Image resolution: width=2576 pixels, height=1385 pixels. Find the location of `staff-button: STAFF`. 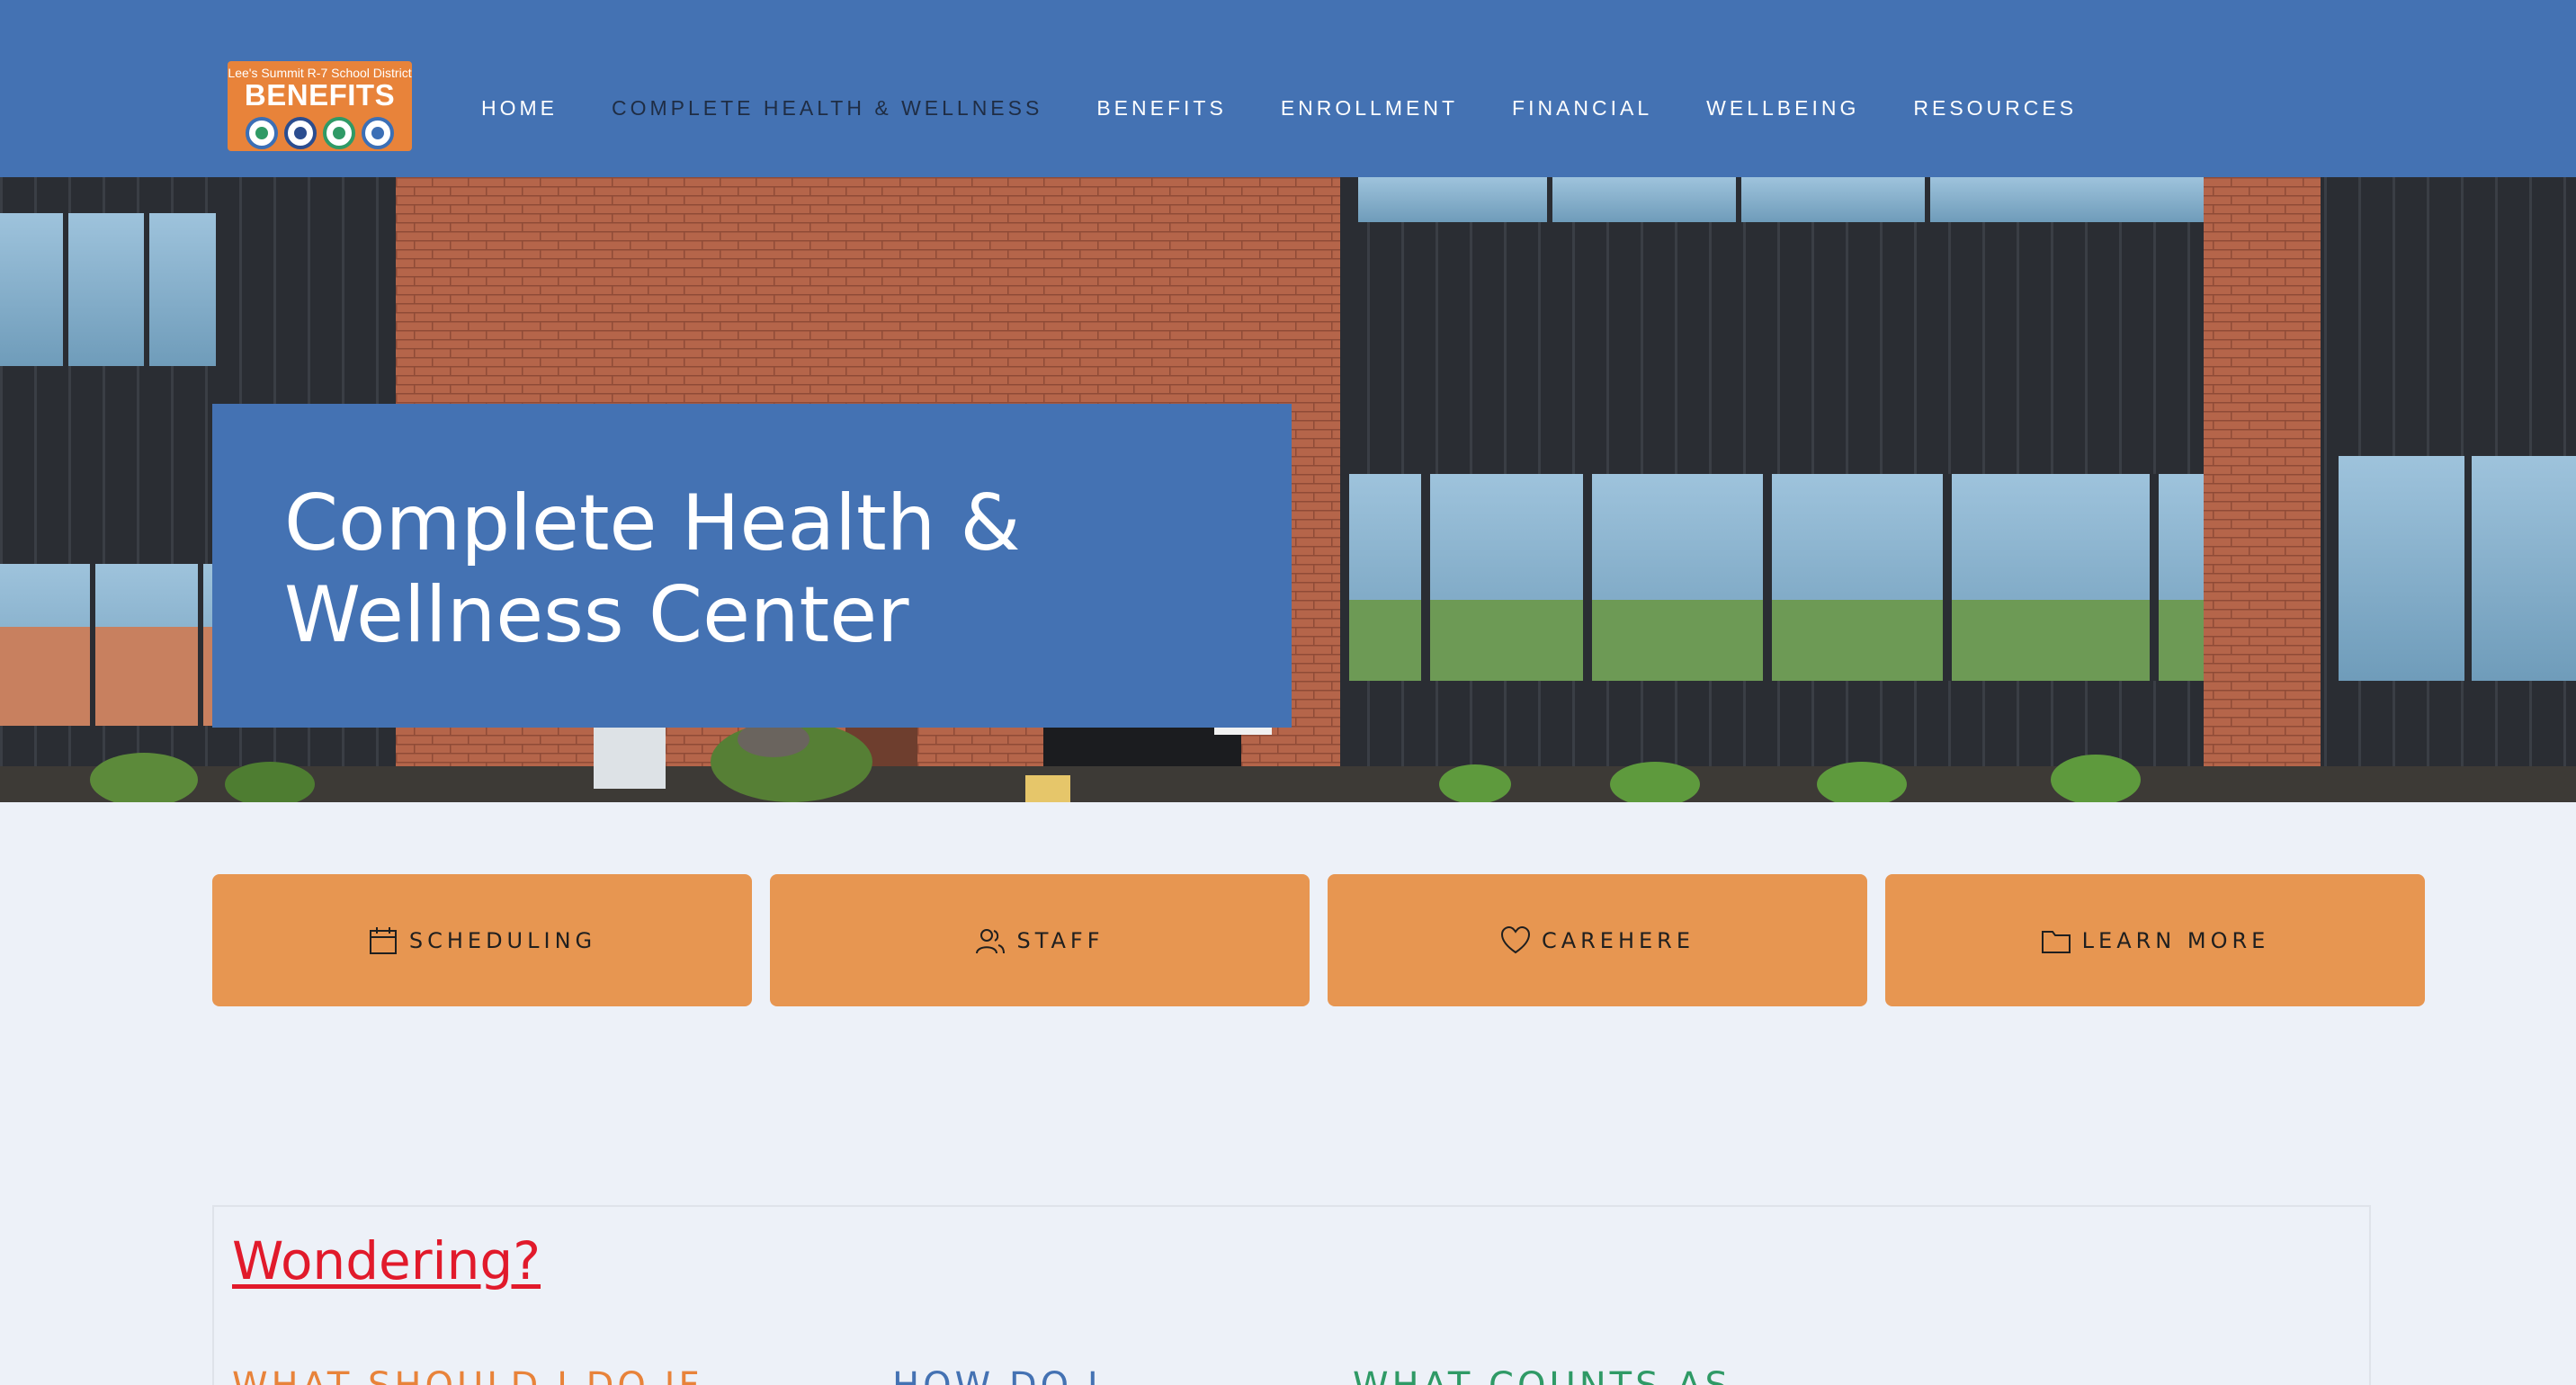

staff-button: STAFF is located at coordinates (1040, 940).